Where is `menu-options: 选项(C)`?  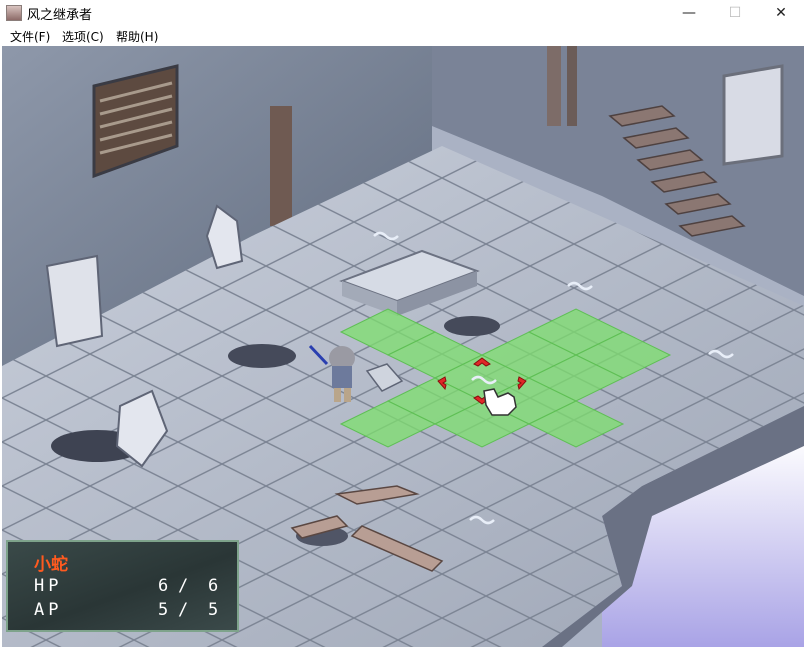
menu-options: 选项(C) is located at coordinates (83, 36).